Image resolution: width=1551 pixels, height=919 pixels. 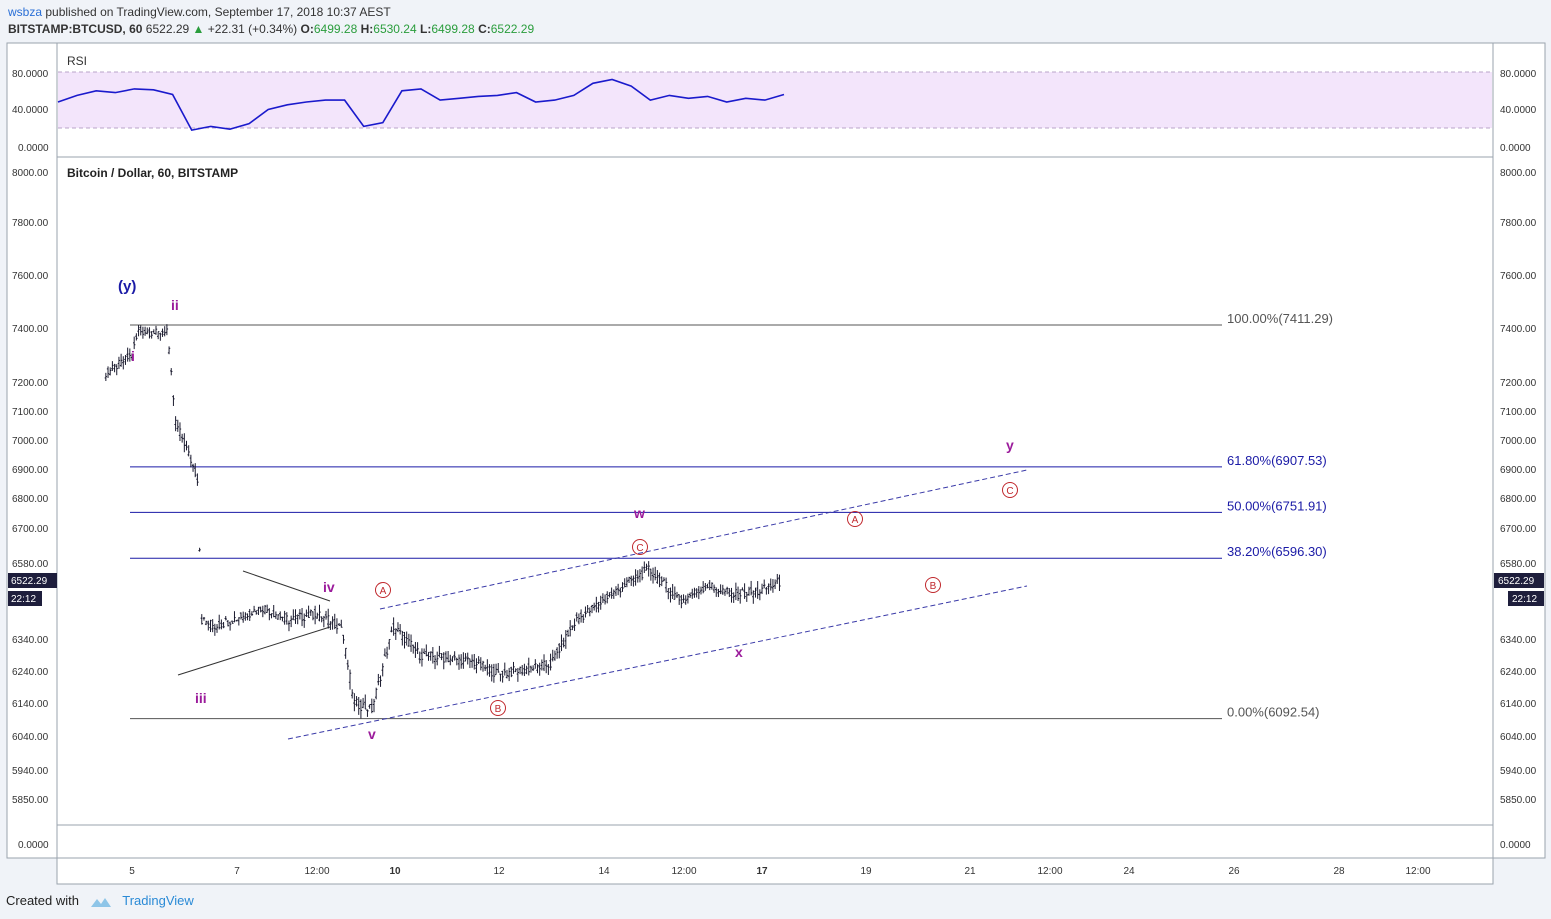 I want to click on wave-label-x: x, so click(x=739, y=652).